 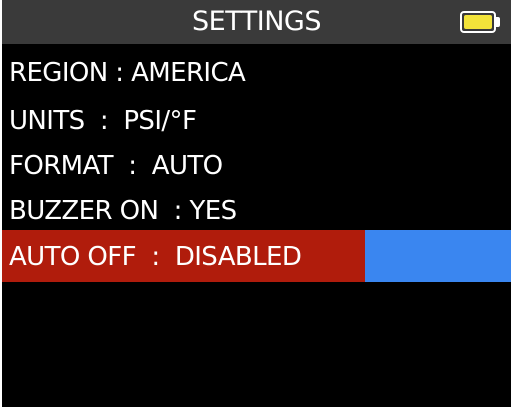 What do you see at coordinates (498, 22) in the screenshot?
I see `battery-terminal` at bounding box center [498, 22].